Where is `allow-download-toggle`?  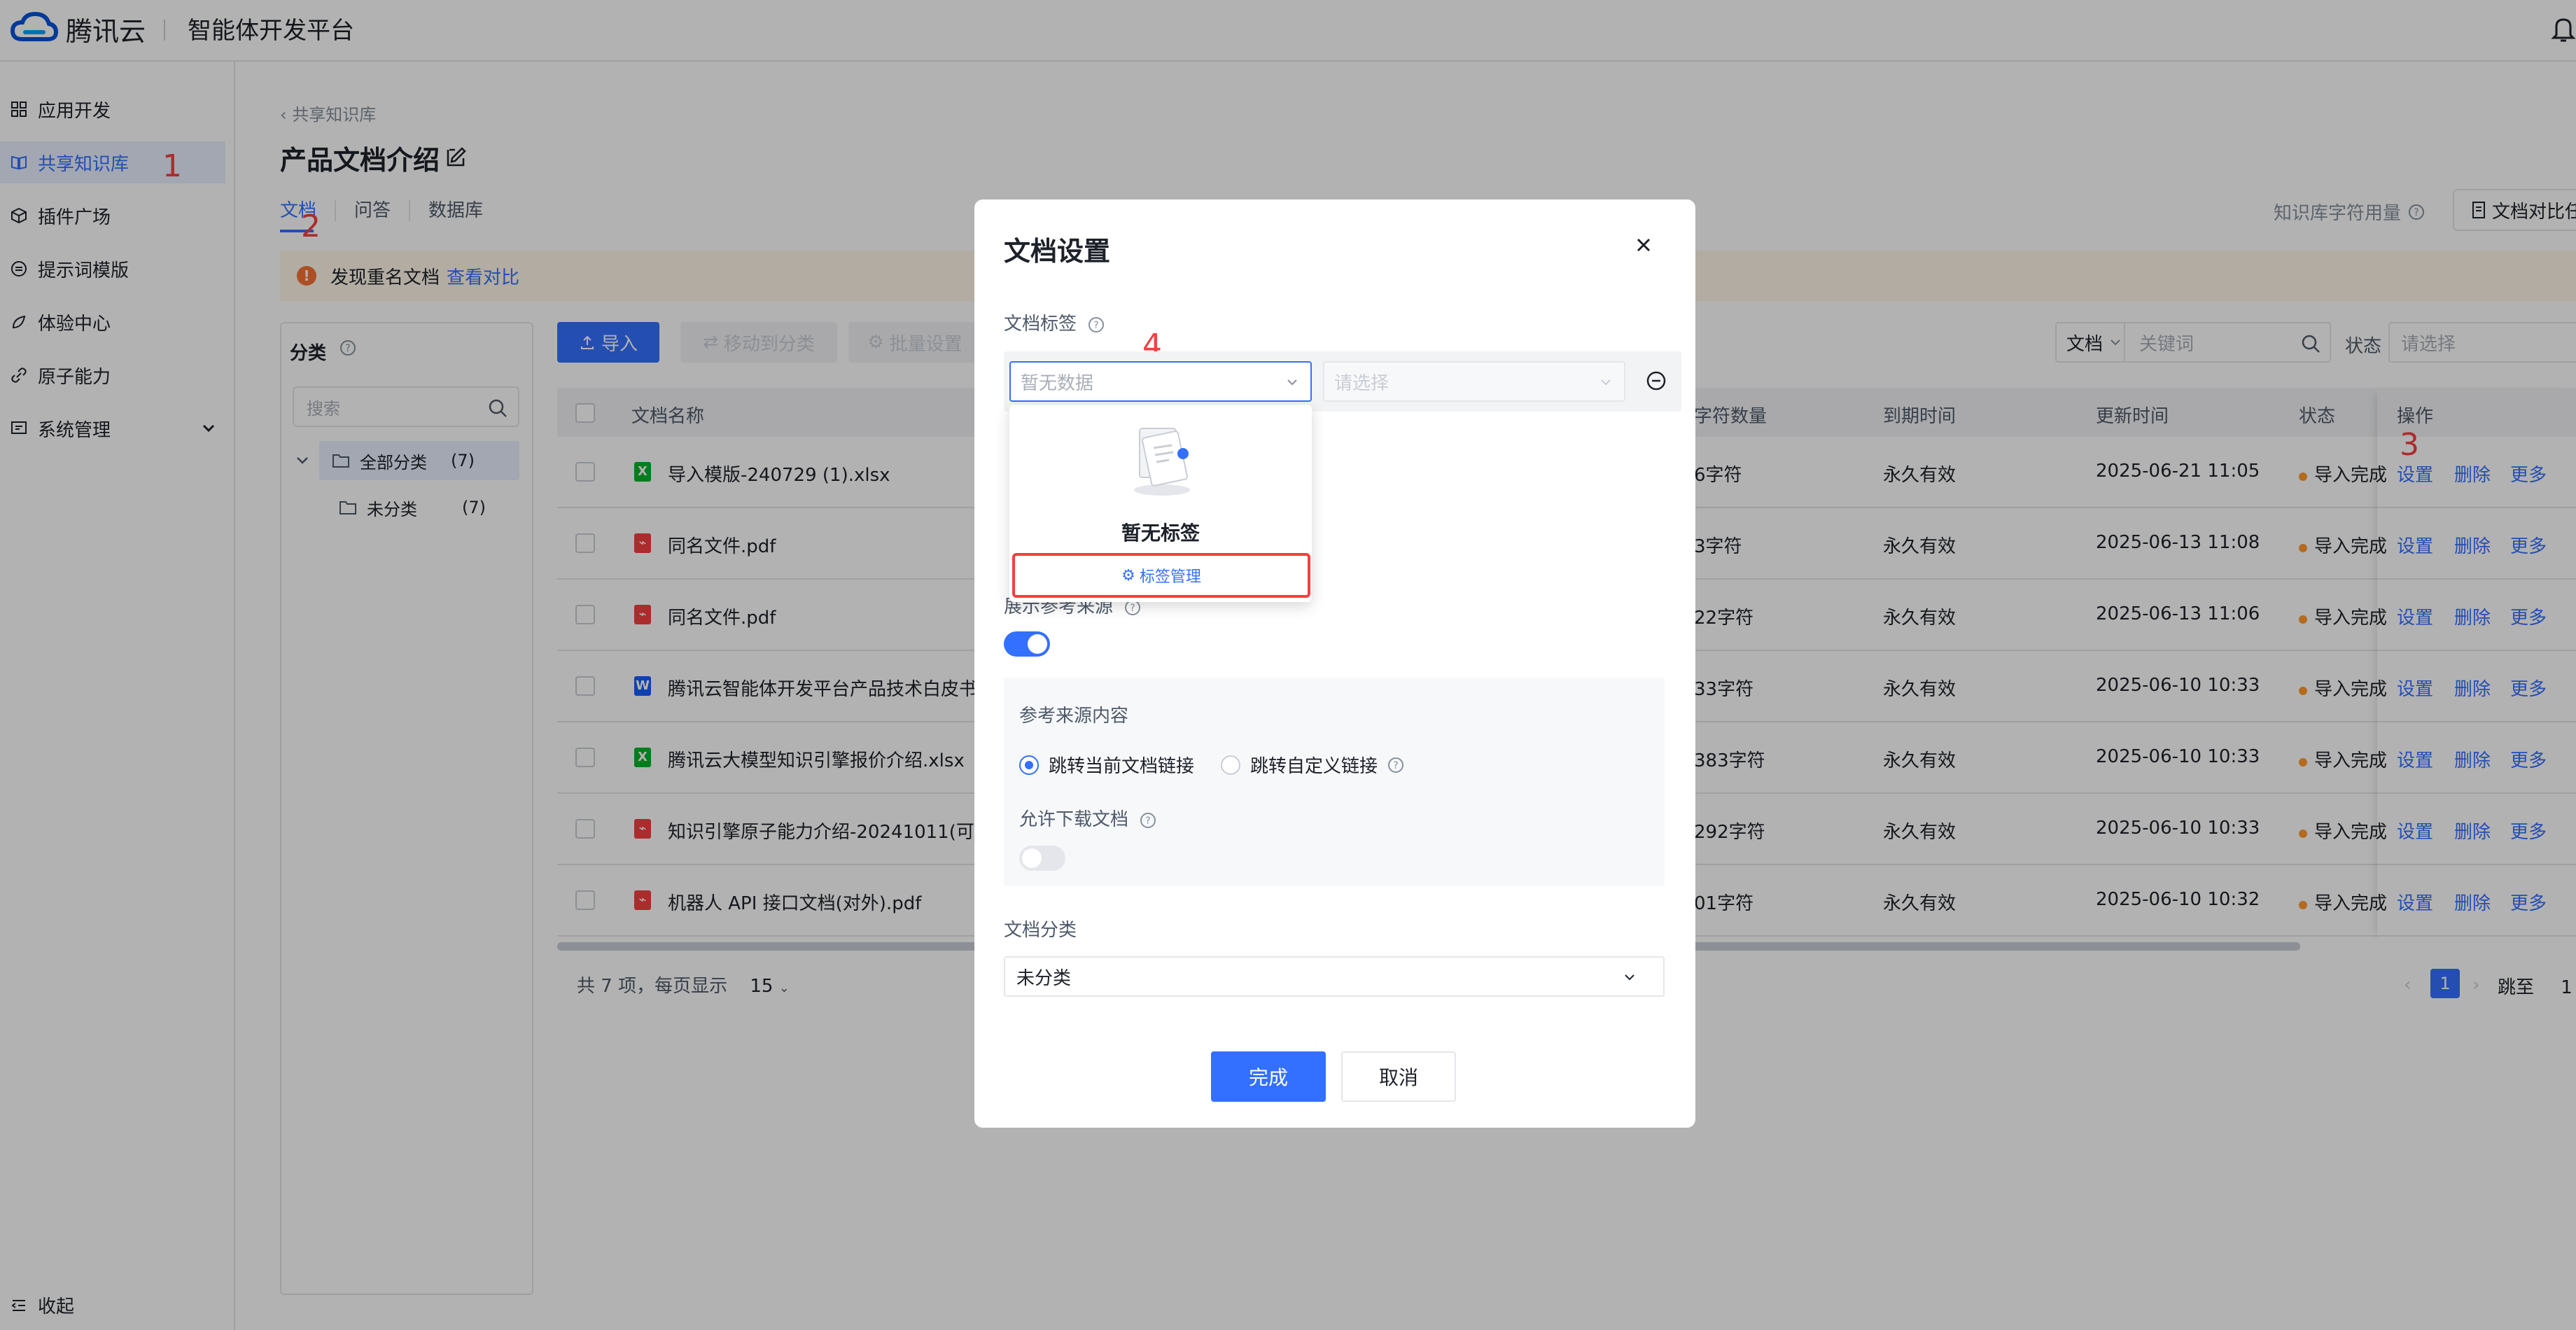 allow-download-toggle is located at coordinates (1042, 858).